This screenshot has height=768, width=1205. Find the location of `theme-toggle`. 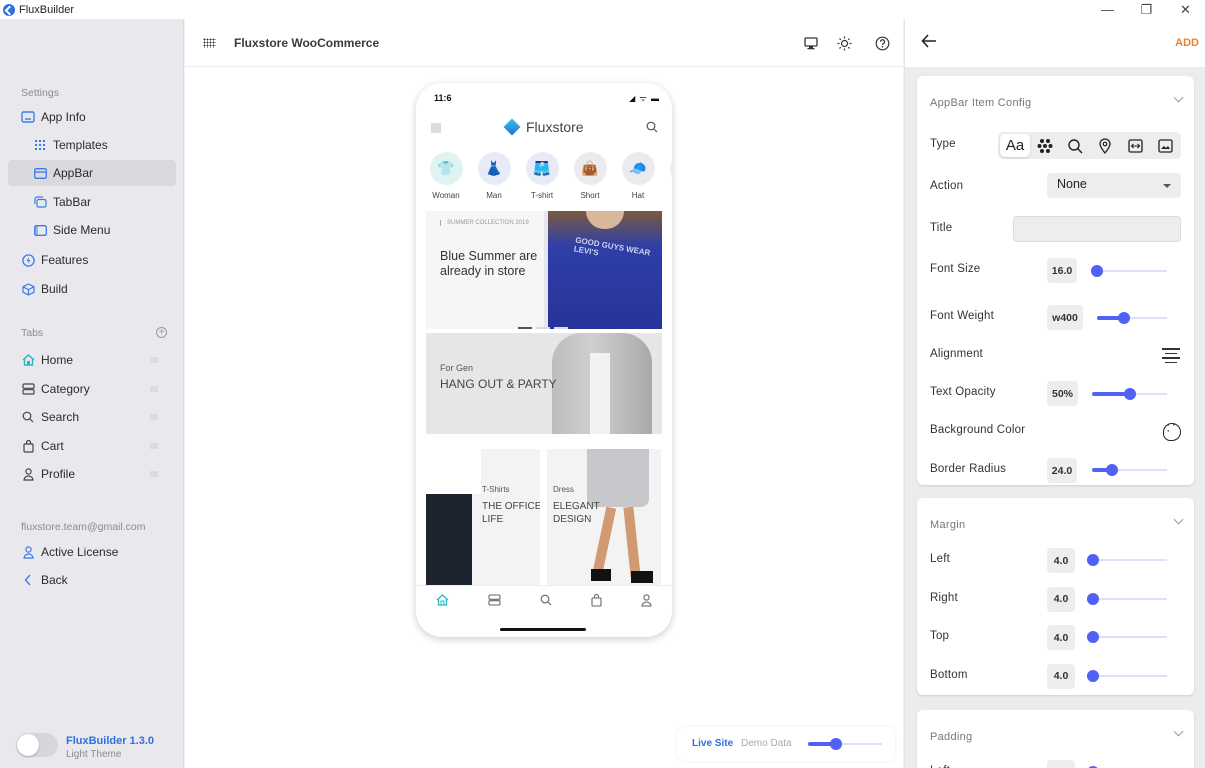

theme-toggle is located at coordinates (37, 745).